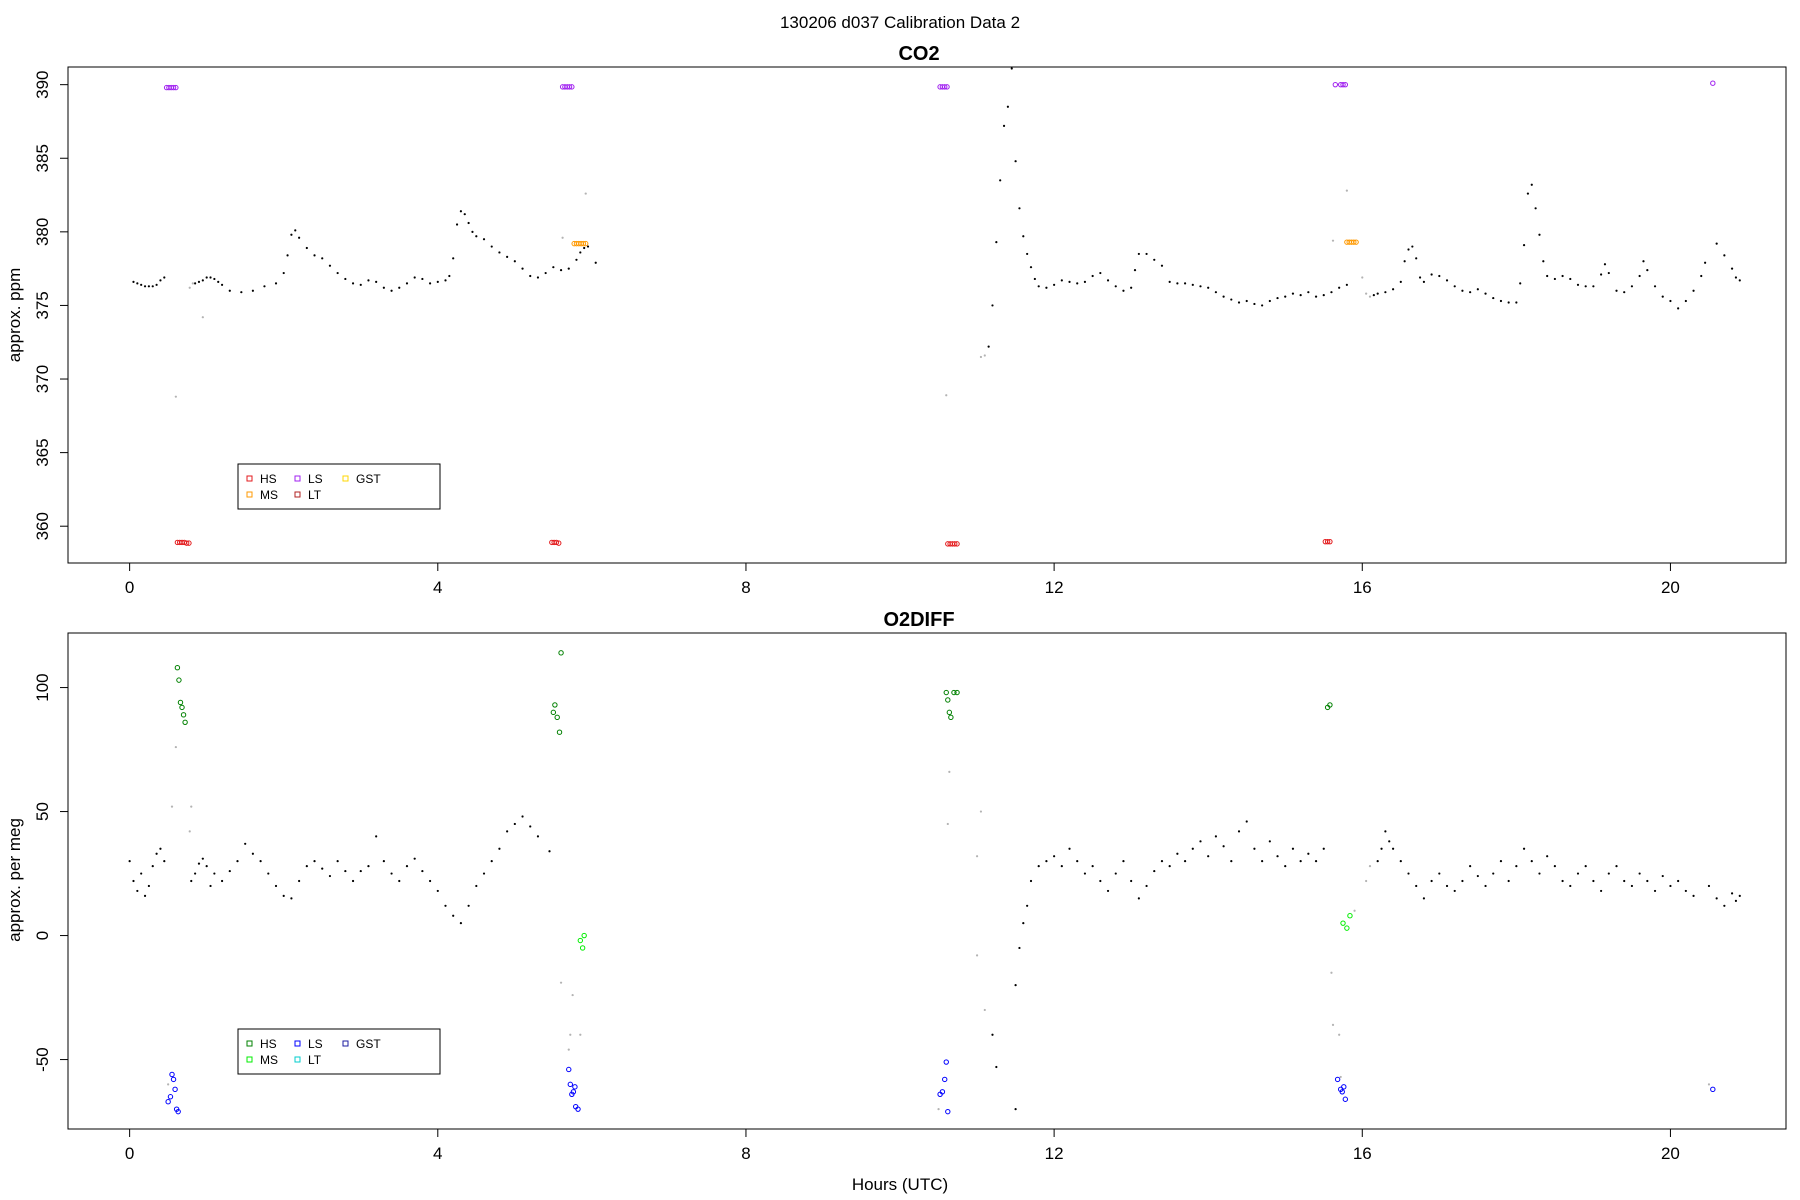 This screenshot has height=1200, width=1800. What do you see at coordinates (745, 1153) in the screenshot?
I see `x-tick-label: 8` at bounding box center [745, 1153].